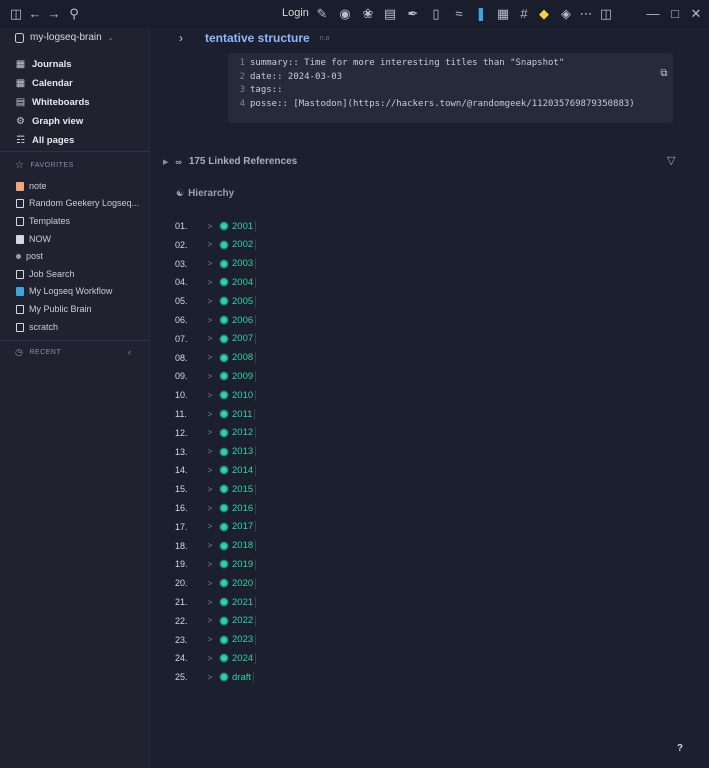  I want to click on hierarchy-row: 13. >2013, so click(235, 452).